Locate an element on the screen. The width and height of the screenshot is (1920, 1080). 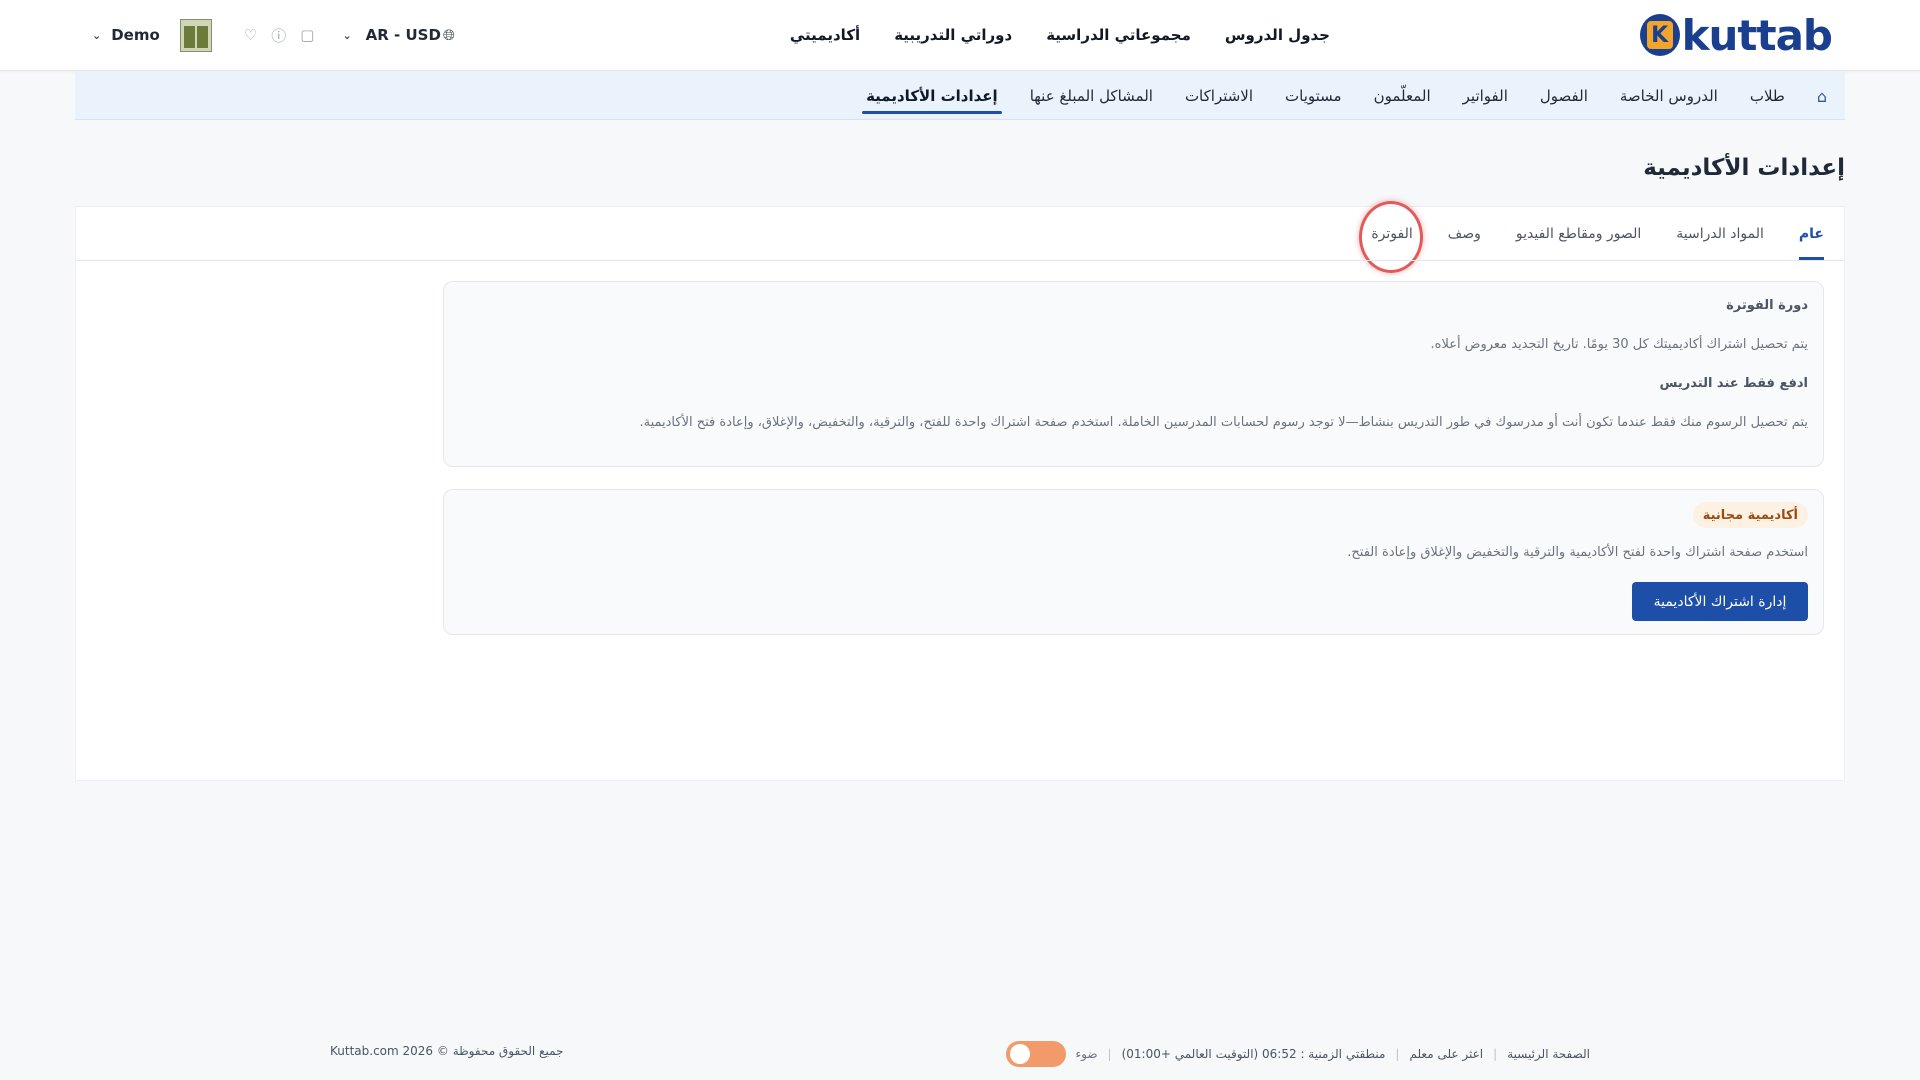
footer-link-find-teacher: اعثر على معلم is located at coordinates (1446, 1054).